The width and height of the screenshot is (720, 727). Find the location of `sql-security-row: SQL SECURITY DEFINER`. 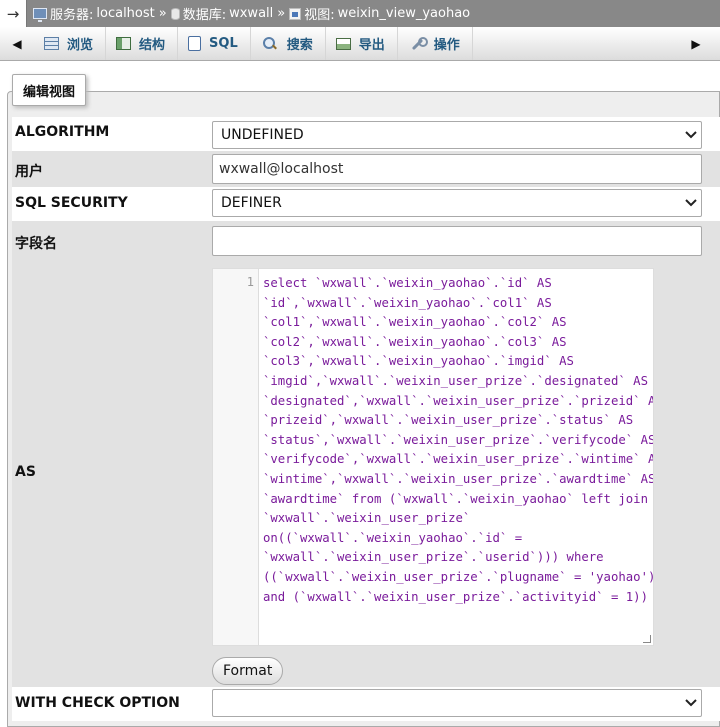

sql-security-row: SQL SECURITY DEFINER is located at coordinates (366, 204).